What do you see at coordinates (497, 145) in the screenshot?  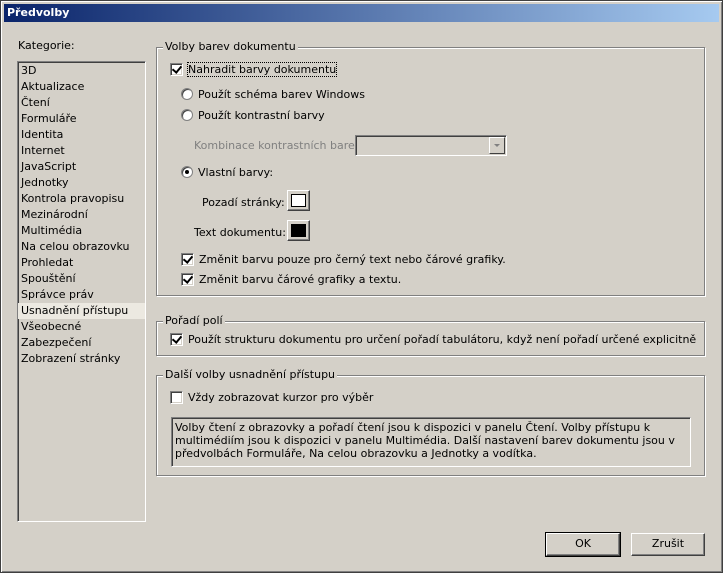 I see `chevron-down-icon` at bounding box center [497, 145].